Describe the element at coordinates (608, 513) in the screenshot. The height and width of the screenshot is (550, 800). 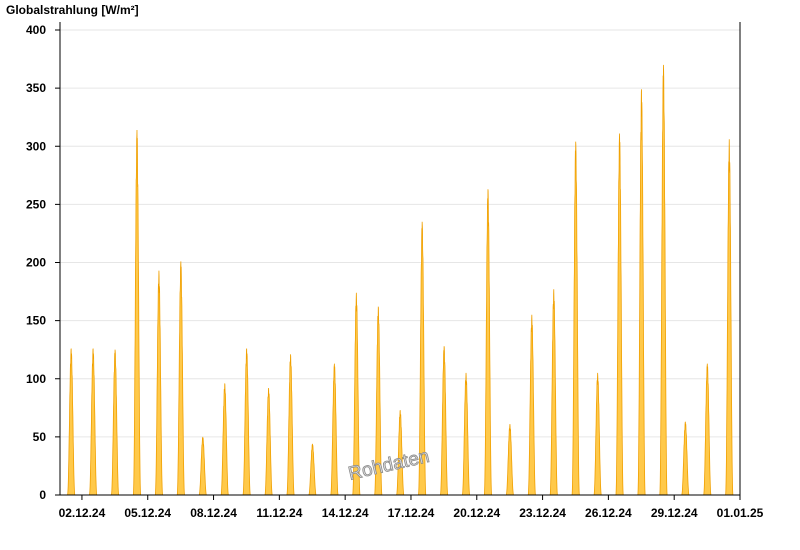
I see `x-tick-label: 26.12.24` at that location.